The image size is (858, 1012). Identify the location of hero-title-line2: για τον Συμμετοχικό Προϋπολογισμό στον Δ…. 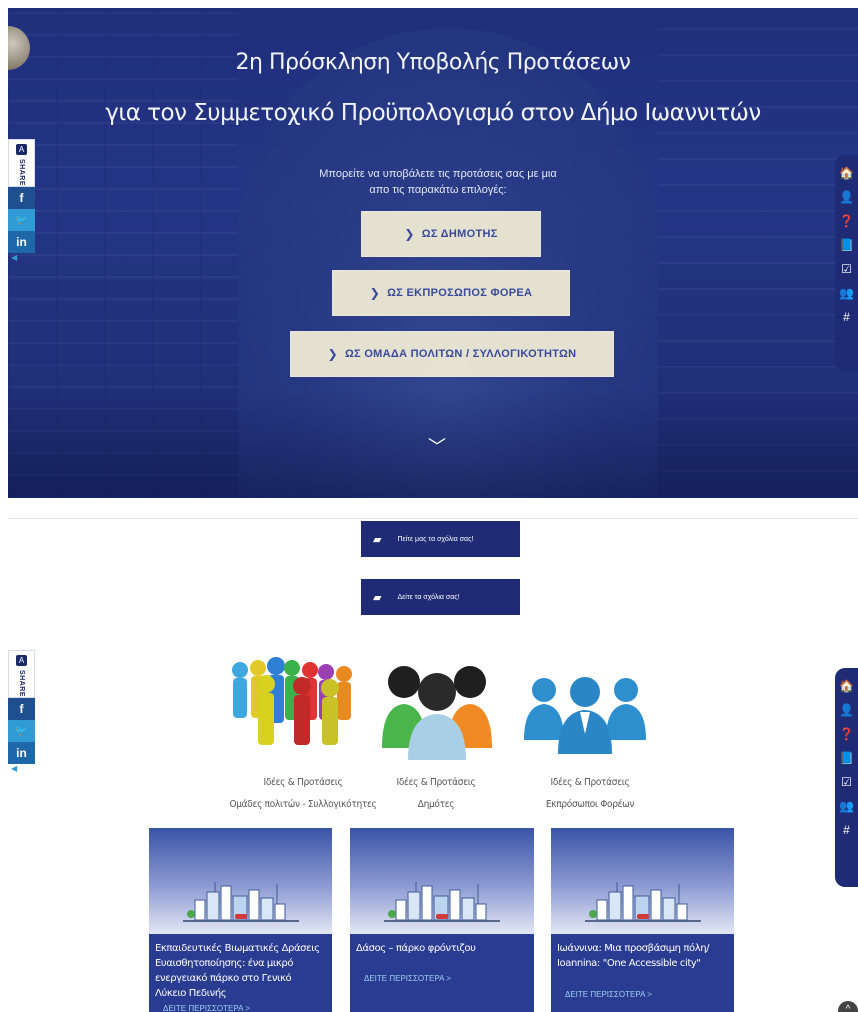
(433, 113).